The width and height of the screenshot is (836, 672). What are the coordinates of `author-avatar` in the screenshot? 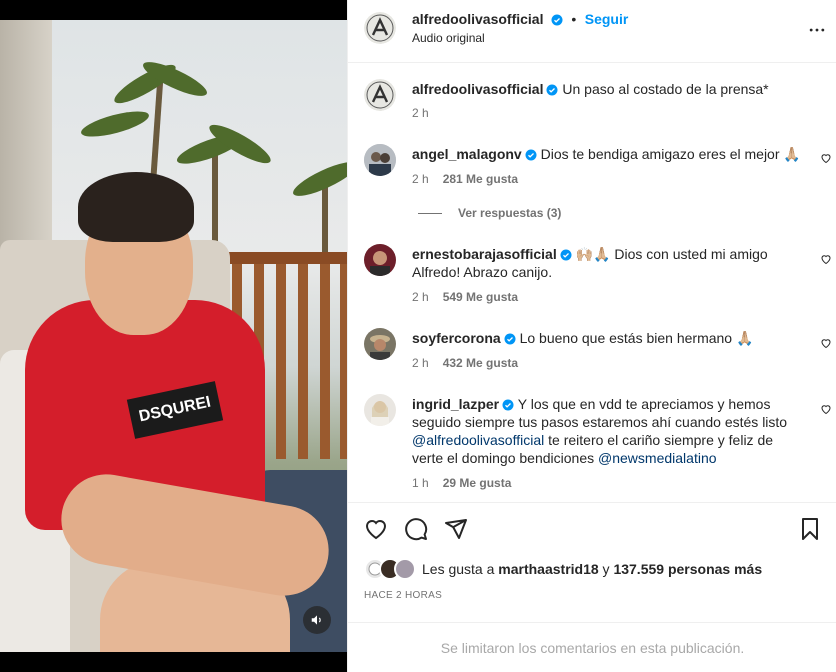 It's located at (380, 28).